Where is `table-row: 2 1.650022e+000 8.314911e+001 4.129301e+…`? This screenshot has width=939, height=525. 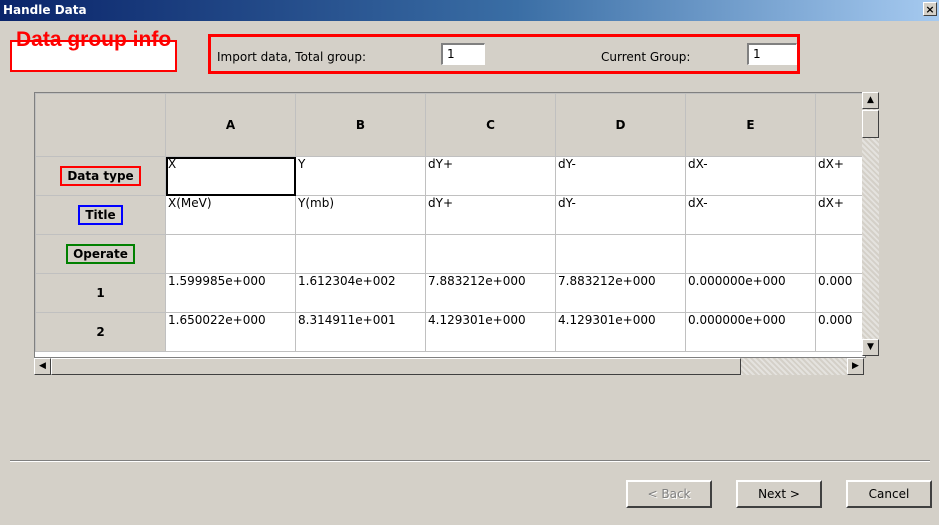
table-row: 2 1.650022e+000 8.314911e+001 4.129301e+… is located at coordinates (450, 332).